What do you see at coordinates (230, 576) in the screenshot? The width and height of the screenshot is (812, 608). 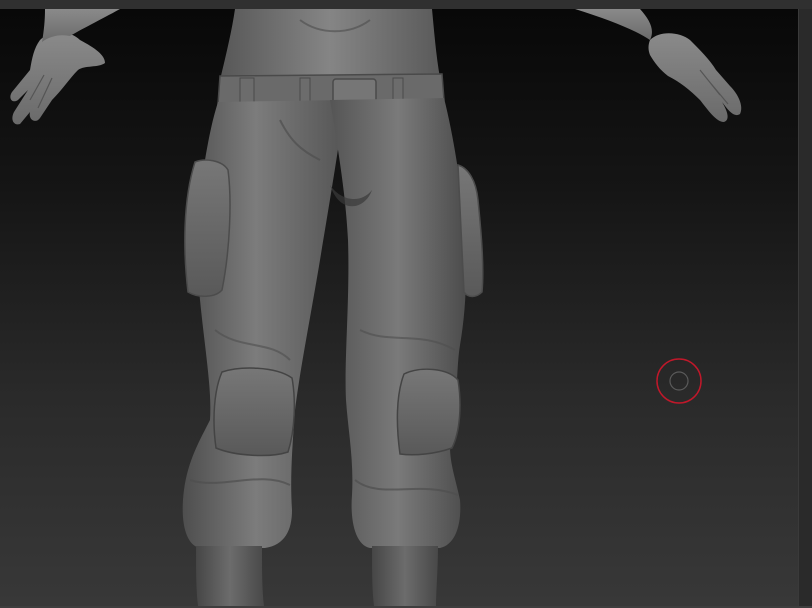 I see `left-boot` at bounding box center [230, 576].